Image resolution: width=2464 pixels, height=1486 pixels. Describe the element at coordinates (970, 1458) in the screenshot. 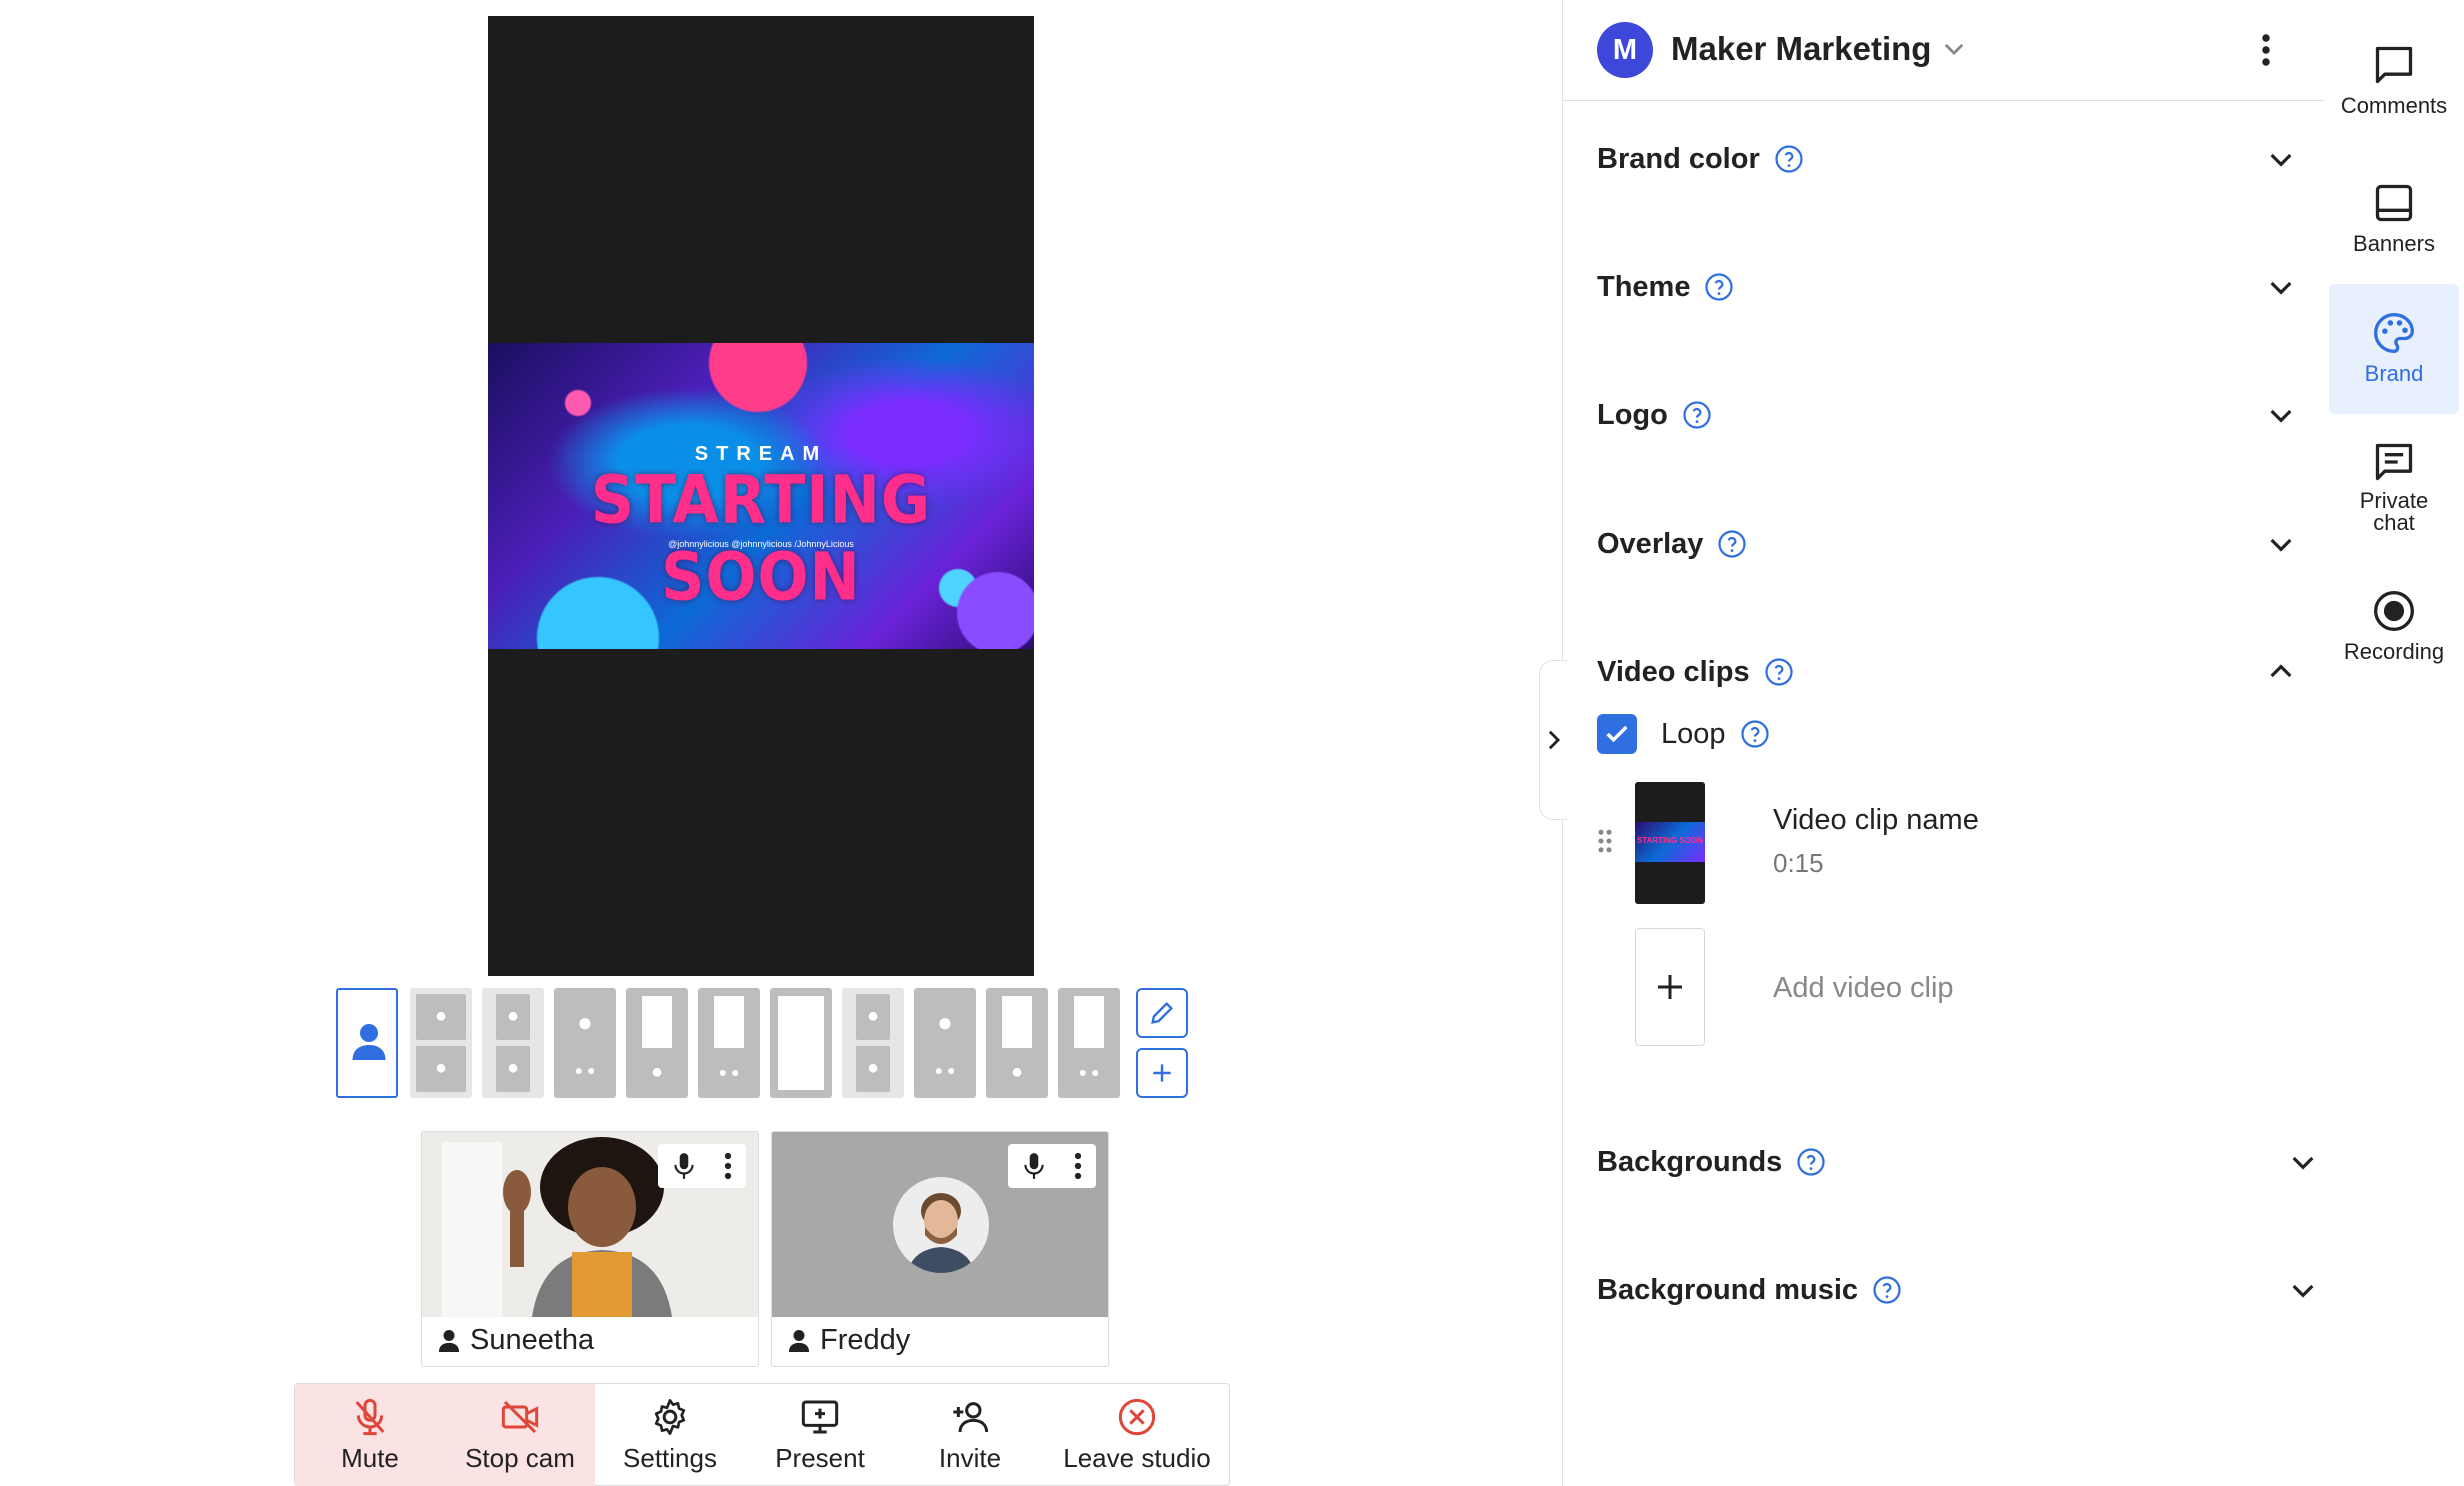

I see `invite-label: Invite` at that location.